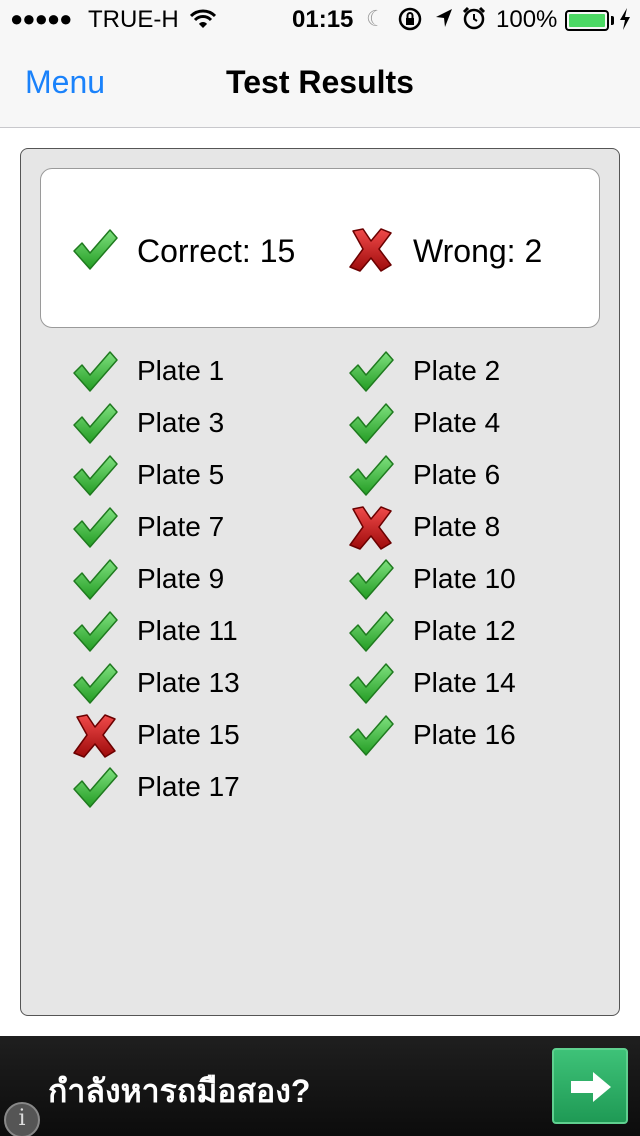 The height and width of the screenshot is (1136, 640). I want to click on page-title: Test Results, so click(320, 82).